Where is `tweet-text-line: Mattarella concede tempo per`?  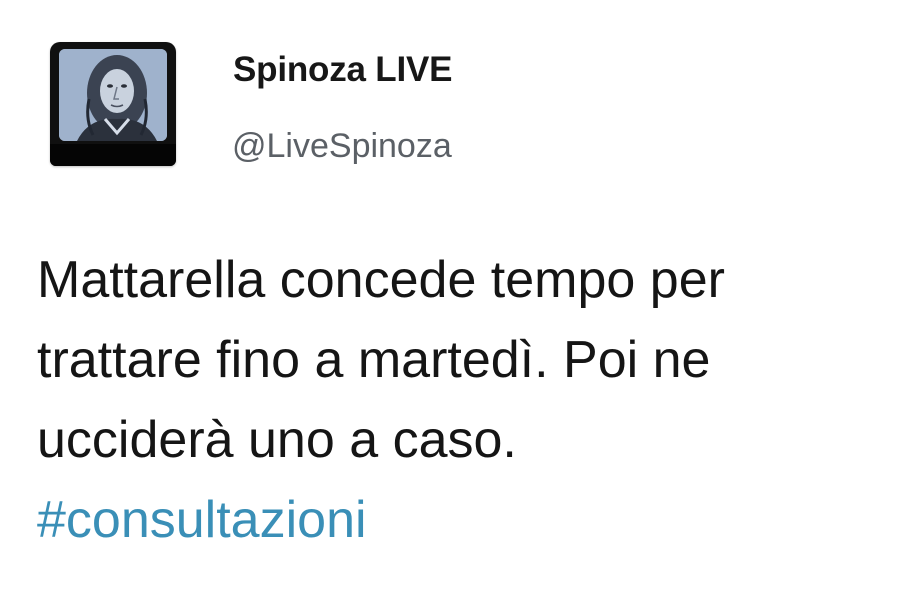 tweet-text-line: Mattarella concede tempo per is located at coordinates (381, 280).